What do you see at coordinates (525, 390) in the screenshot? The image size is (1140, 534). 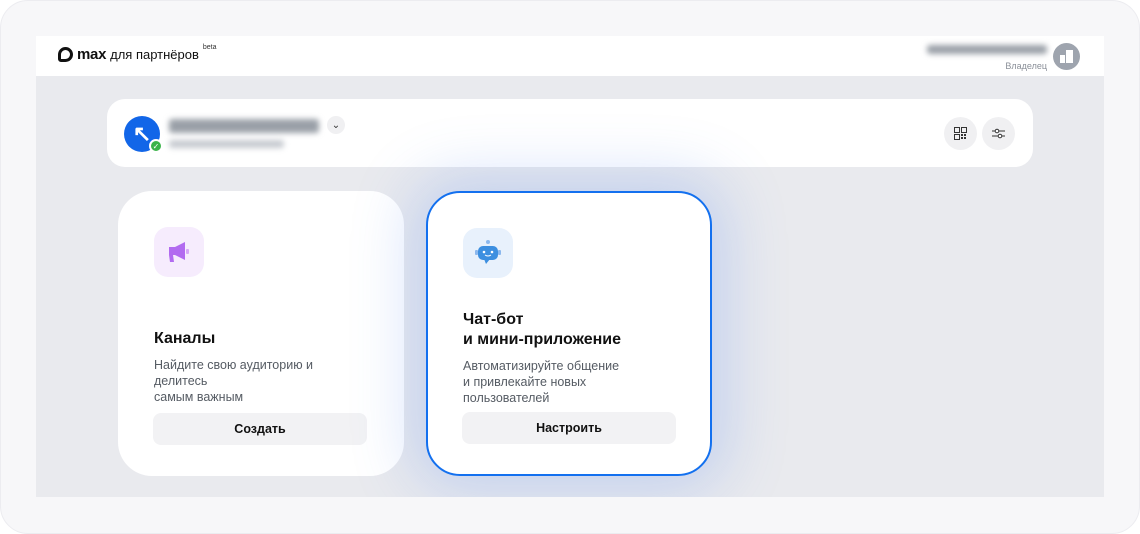 I see `card-description: и привлекайте новых пользователей` at bounding box center [525, 390].